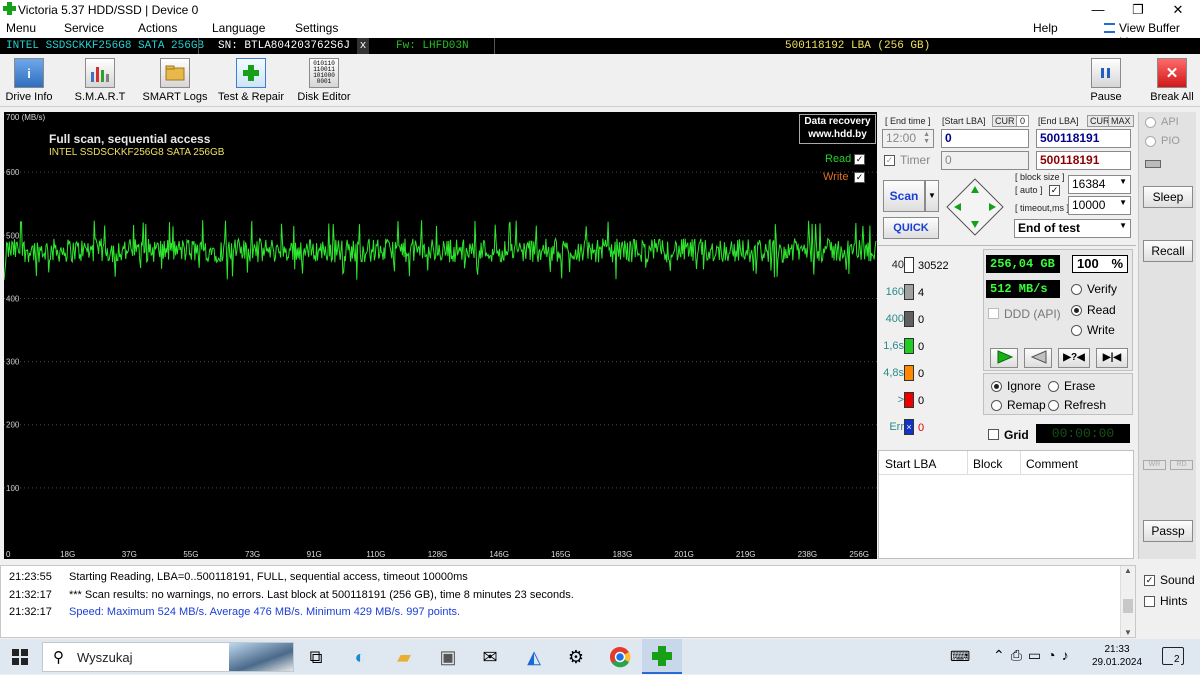  I want to click on log-scrollbar: ▲ ▼, so click(1127, 601).